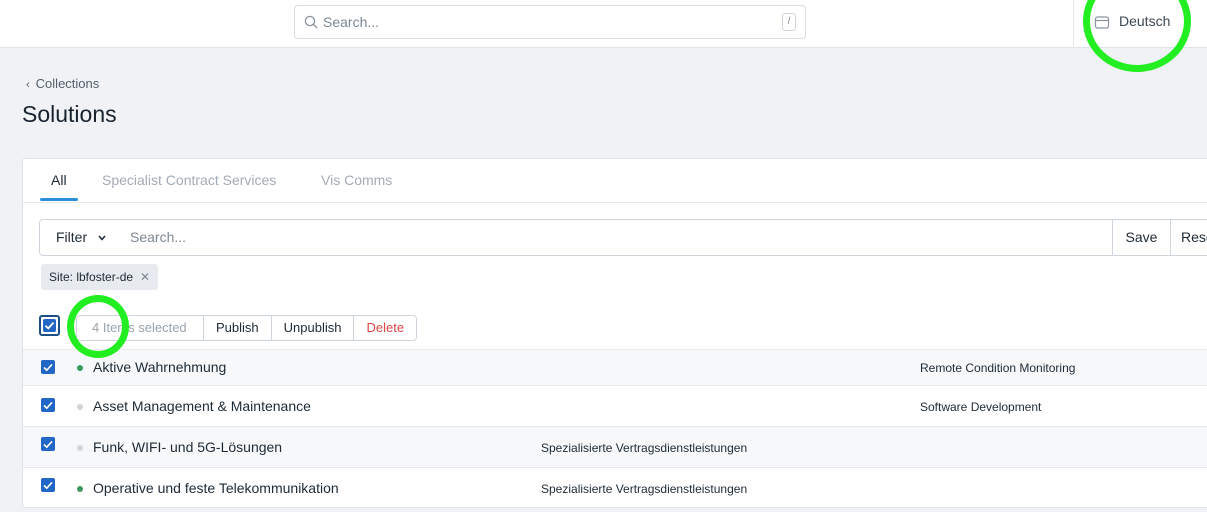 This screenshot has height=512, width=1207. I want to click on globe-icon, so click(1102, 22).